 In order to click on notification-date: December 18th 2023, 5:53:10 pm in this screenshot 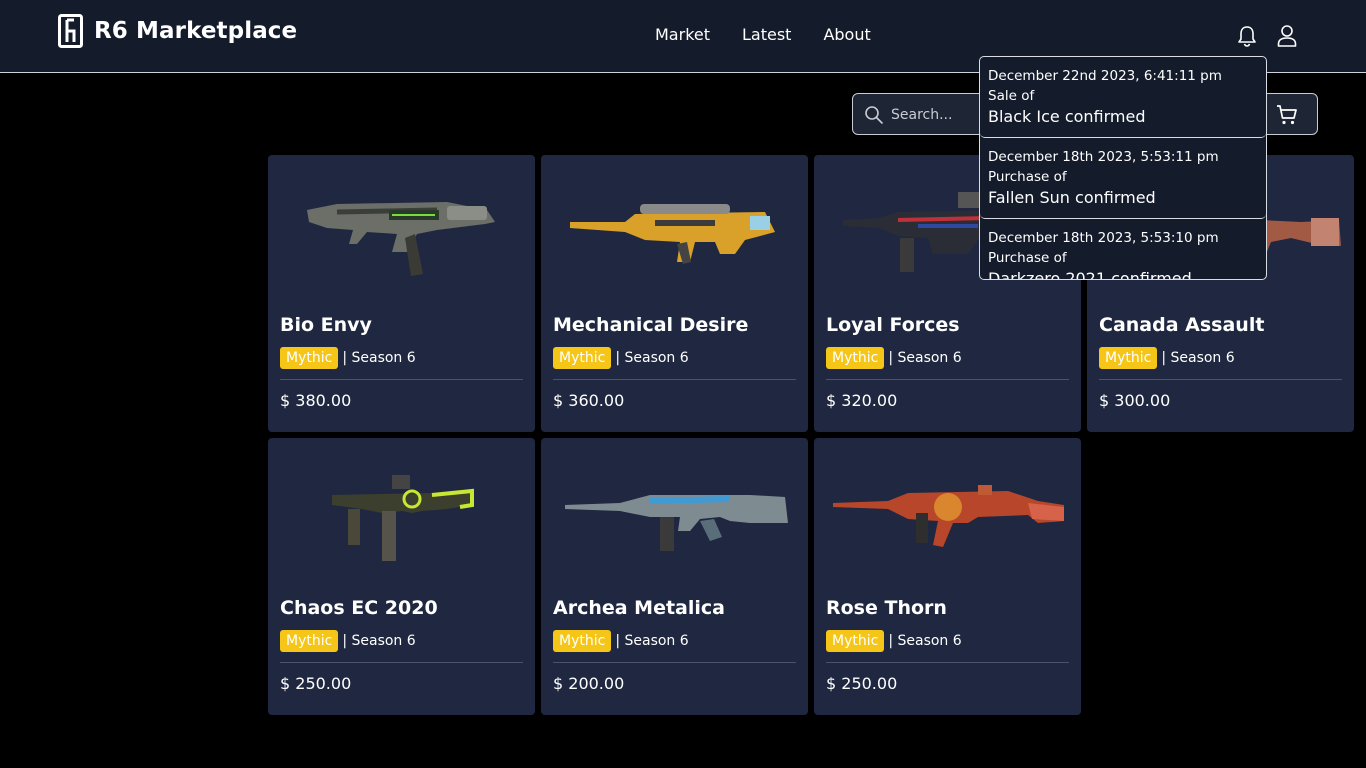, I will do `click(1103, 238)`.